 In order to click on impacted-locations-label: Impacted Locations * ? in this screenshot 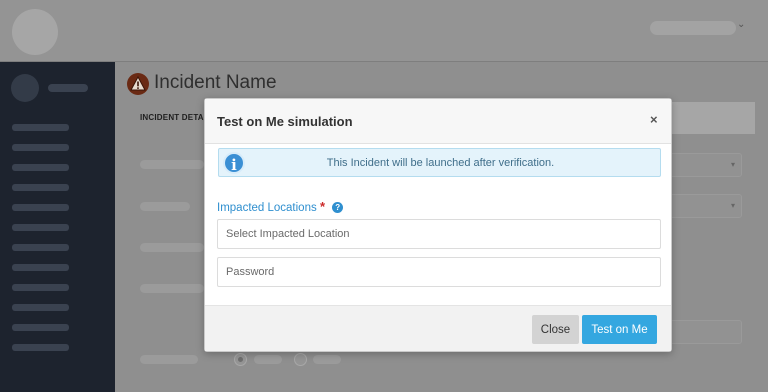, I will do `click(280, 206)`.